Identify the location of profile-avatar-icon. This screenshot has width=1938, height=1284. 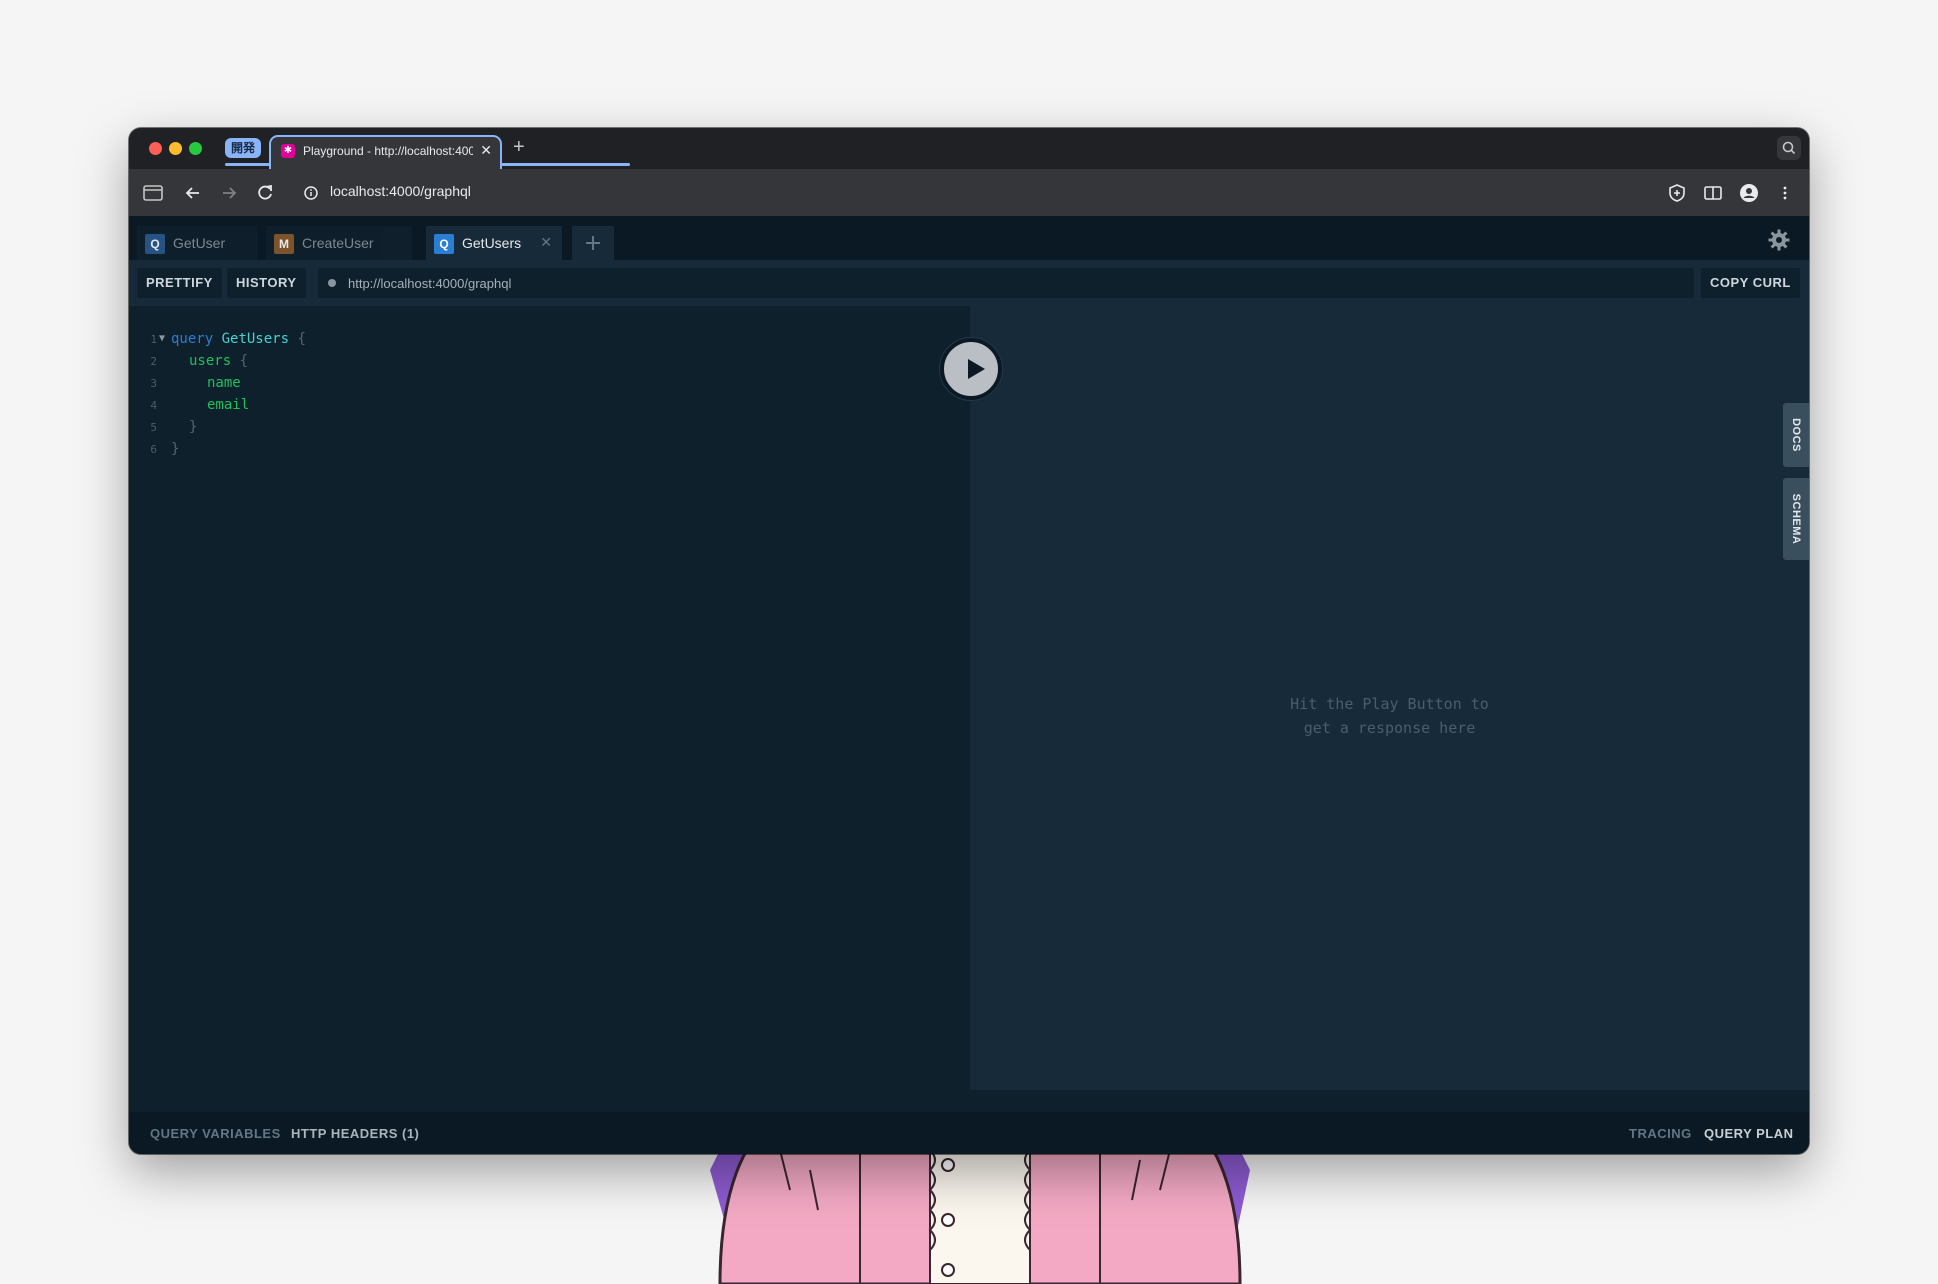
(1749, 193).